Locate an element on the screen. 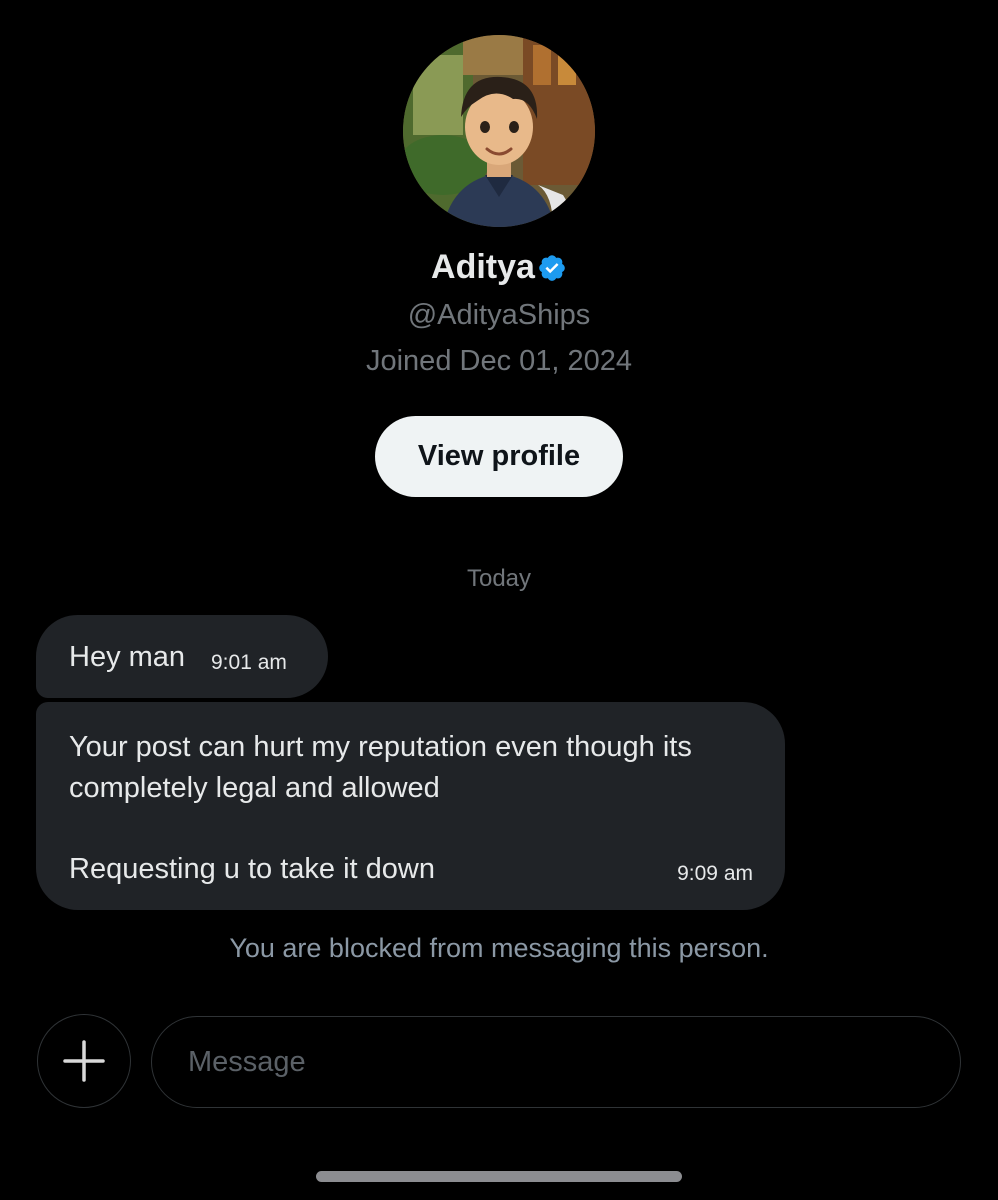 The image size is (998, 1200). message-bubble: Hey man 9:01 am is located at coordinates (182, 656).